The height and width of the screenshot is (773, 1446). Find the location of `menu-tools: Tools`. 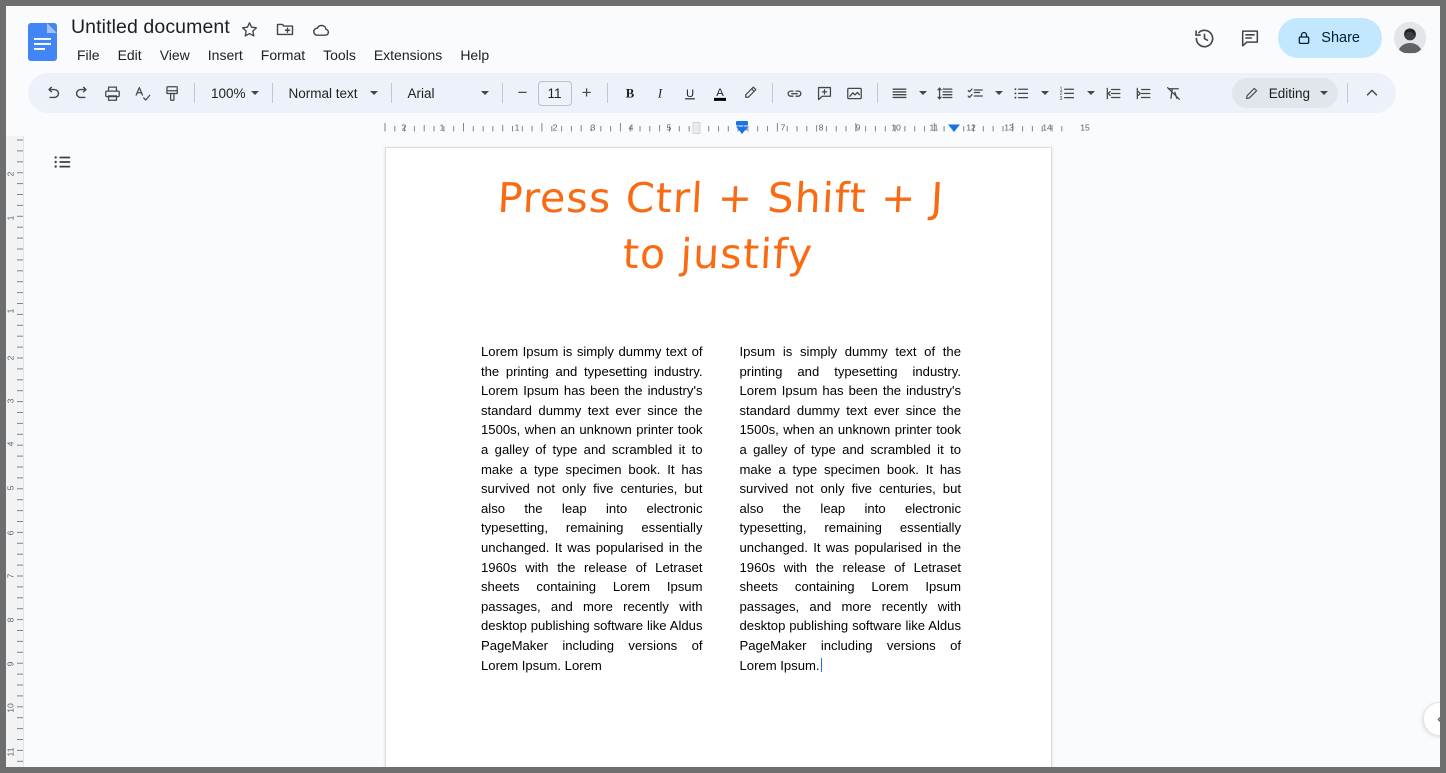

menu-tools: Tools is located at coordinates (339, 55).